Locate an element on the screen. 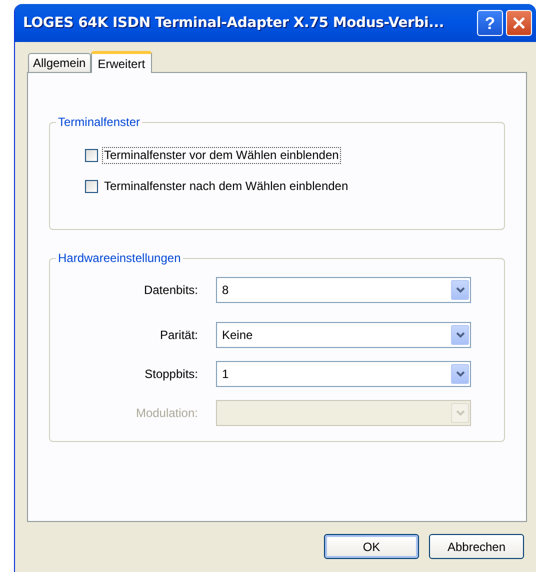 This screenshot has height=572, width=536. help-button: ? is located at coordinates (490, 23).